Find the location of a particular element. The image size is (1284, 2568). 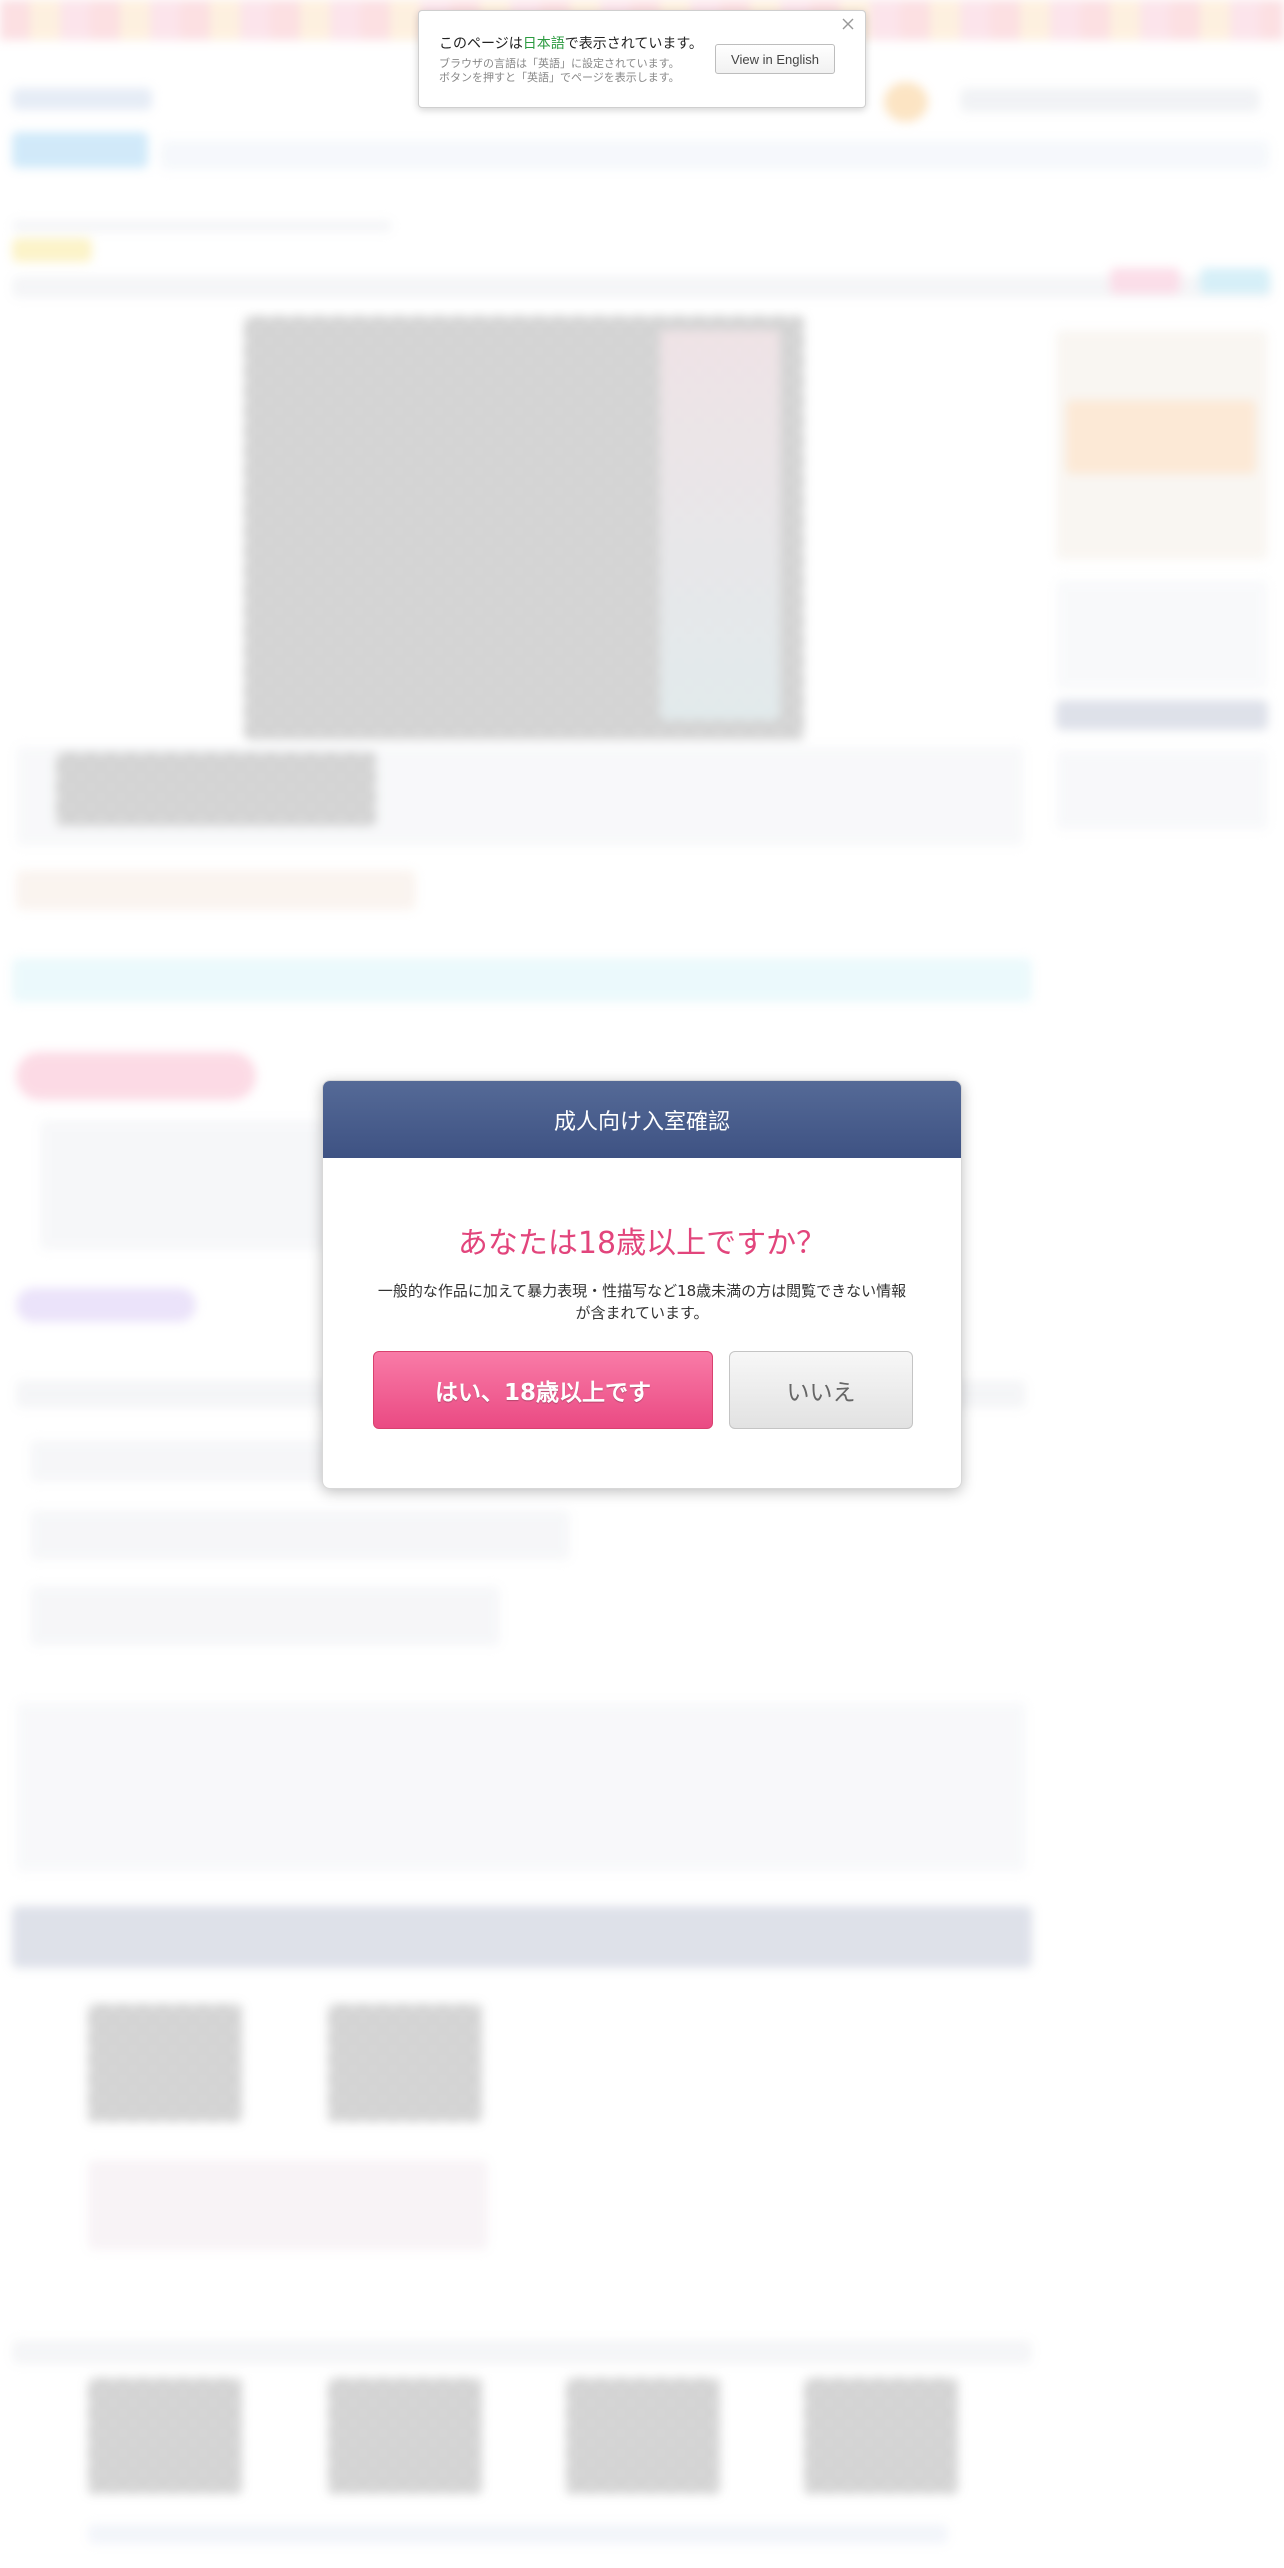

close-icon-glyph is located at coordinates (848, 24).